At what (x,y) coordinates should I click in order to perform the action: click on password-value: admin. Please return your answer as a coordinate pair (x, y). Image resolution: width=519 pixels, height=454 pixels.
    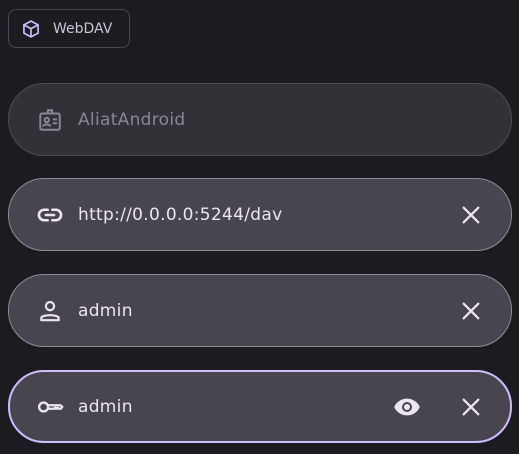
    Looking at the image, I should click on (235, 407).